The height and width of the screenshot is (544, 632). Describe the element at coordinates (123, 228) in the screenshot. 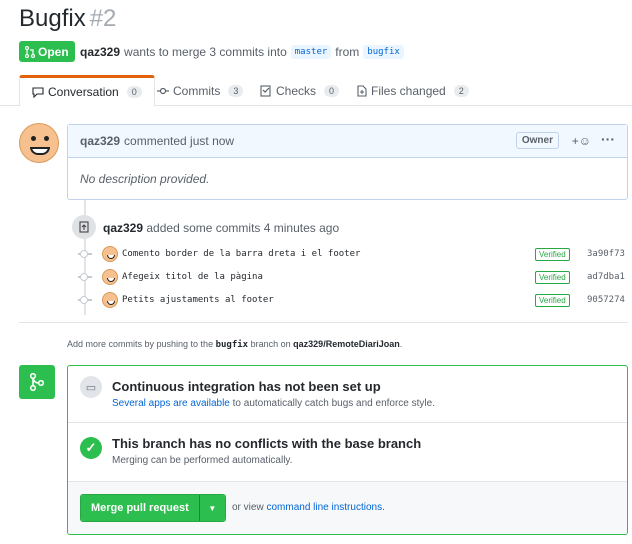

I see `push-author: qaz329` at that location.